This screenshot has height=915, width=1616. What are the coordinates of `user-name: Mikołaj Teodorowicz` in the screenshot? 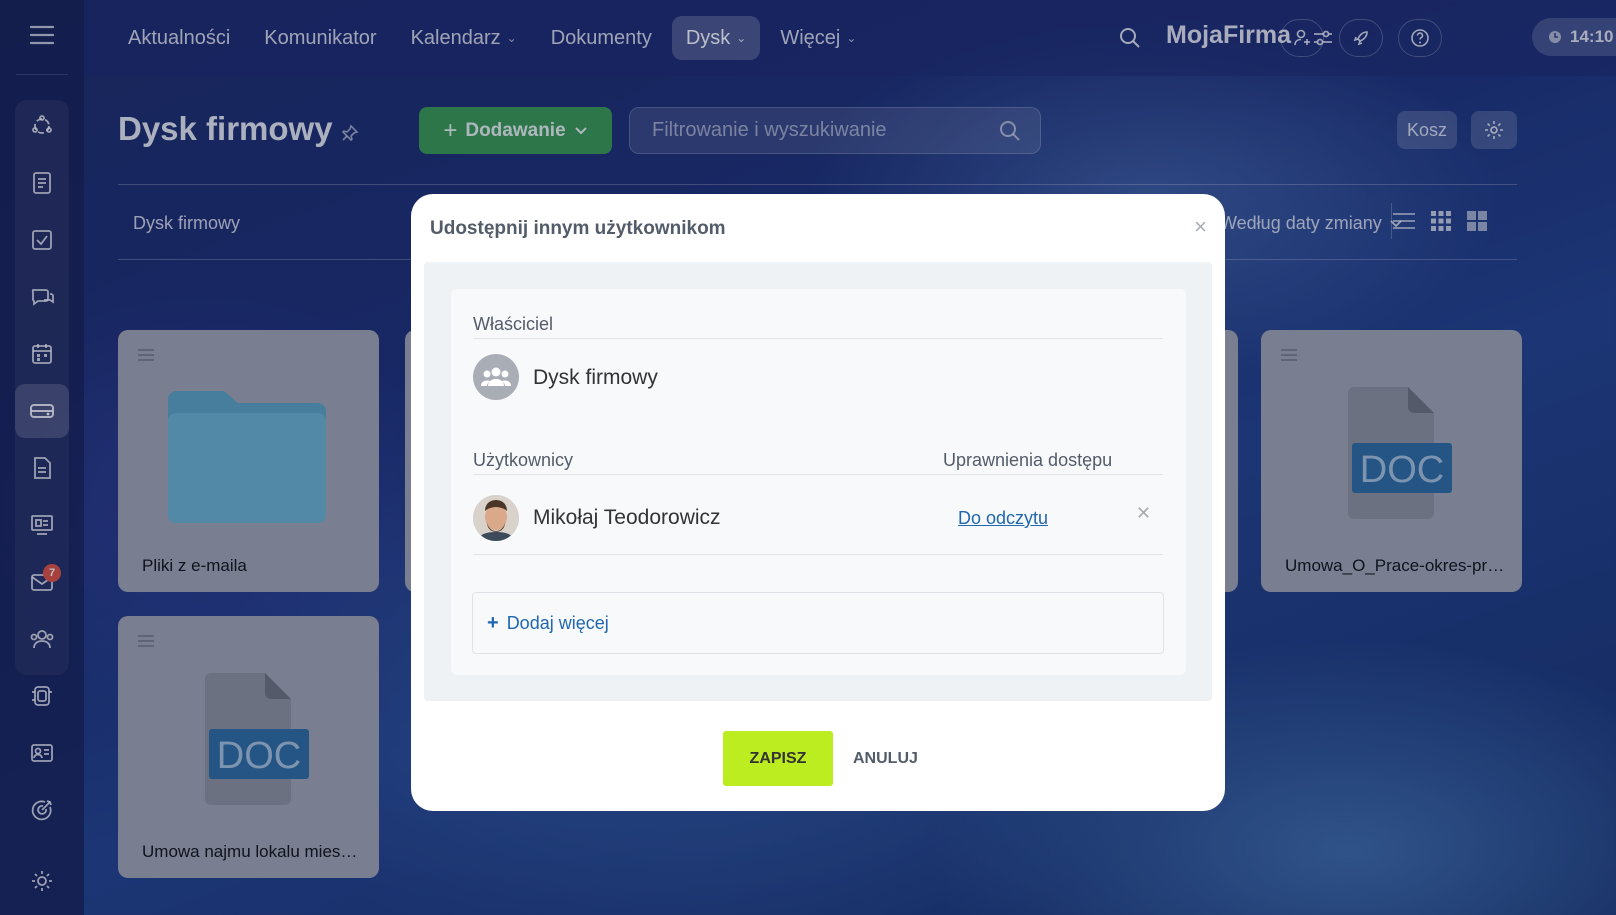 It's located at (627, 517).